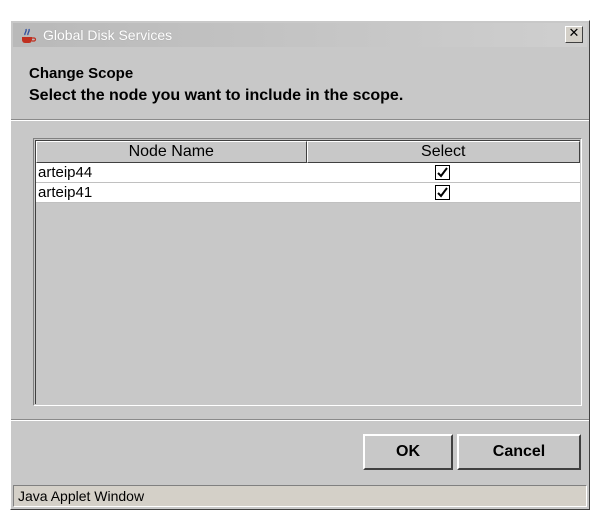 This screenshot has width=595, height=514. I want to click on node-name-cell: arteip41, so click(65, 192).